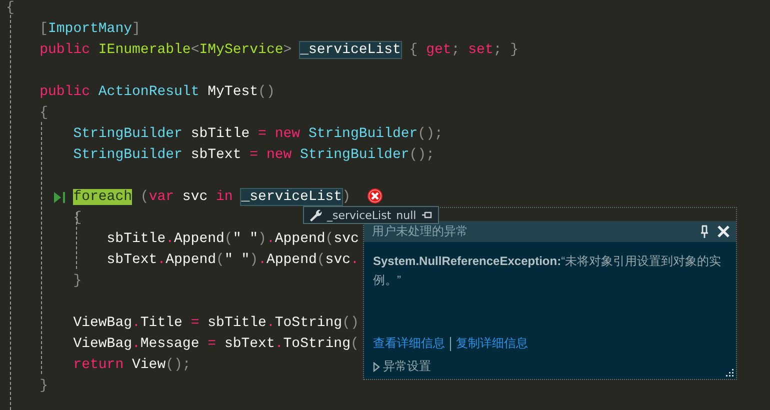 The height and width of the screenshot is (410, 770). I want to click on code-line: ViewBag.Message = sbText.ToString(, so click(216, 344).